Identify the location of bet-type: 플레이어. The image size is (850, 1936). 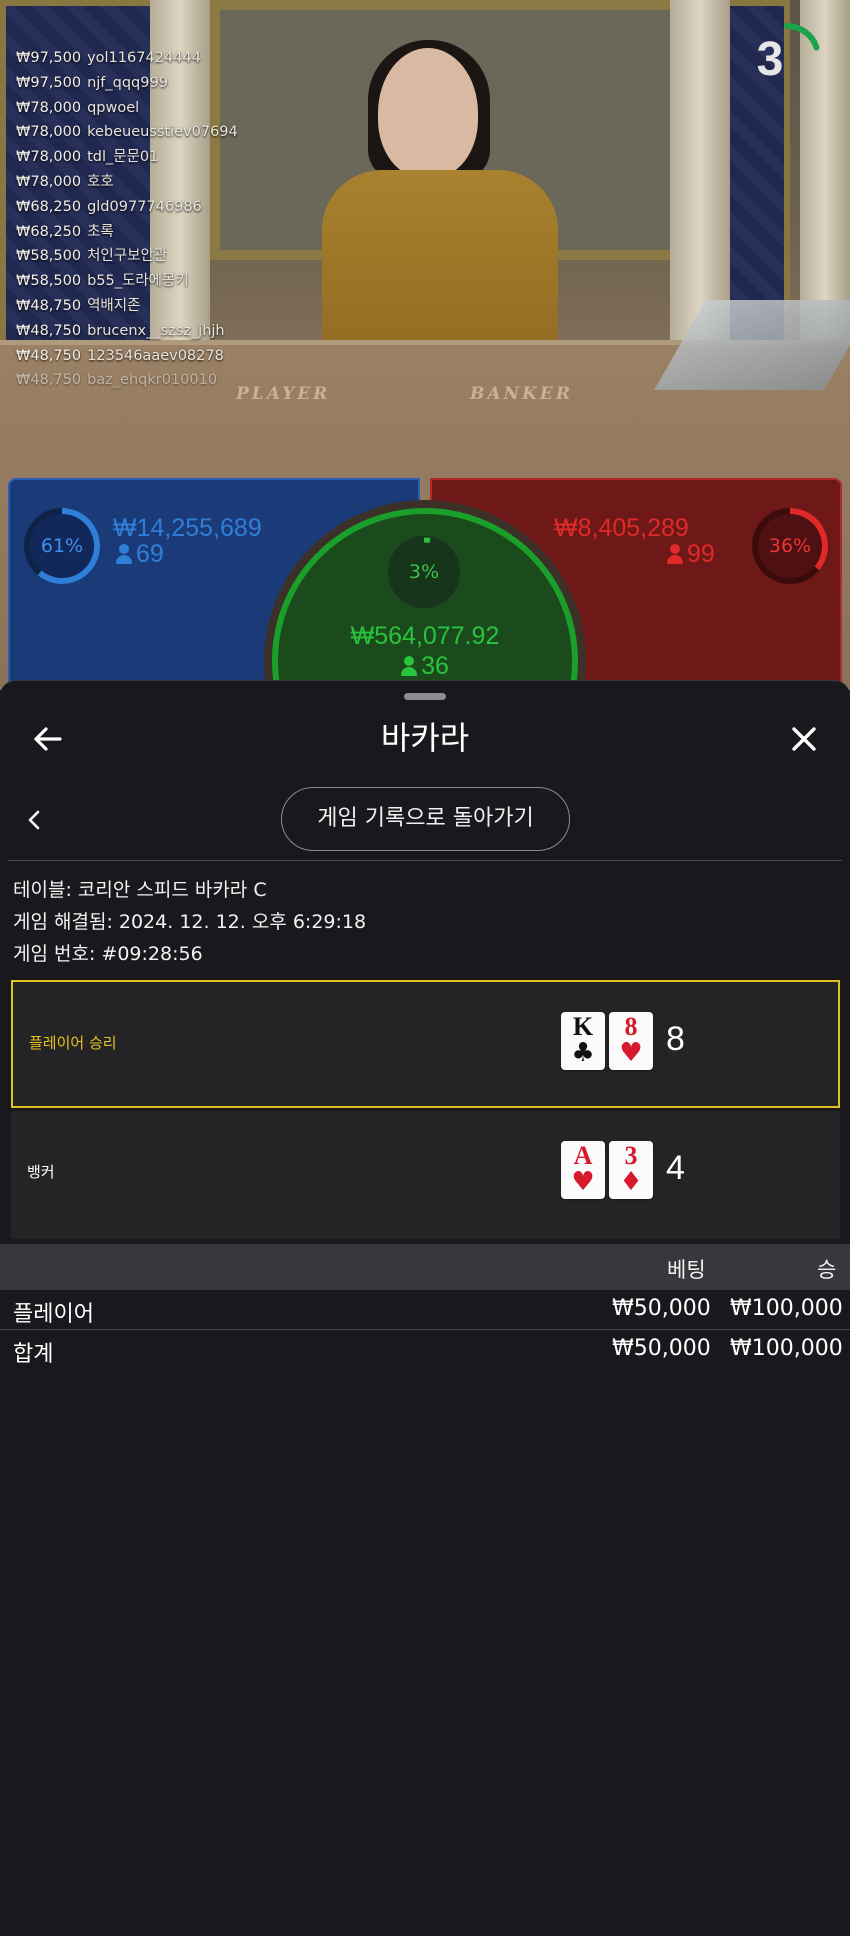
(53, 1314).